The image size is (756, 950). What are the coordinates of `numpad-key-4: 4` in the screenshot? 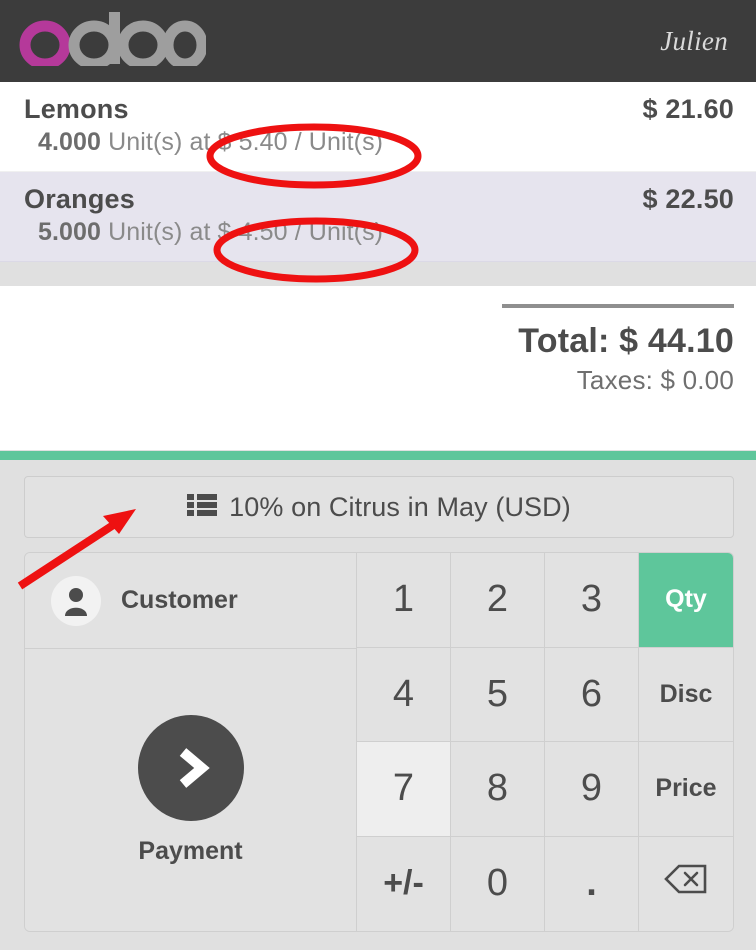 It's located at (404, 694).